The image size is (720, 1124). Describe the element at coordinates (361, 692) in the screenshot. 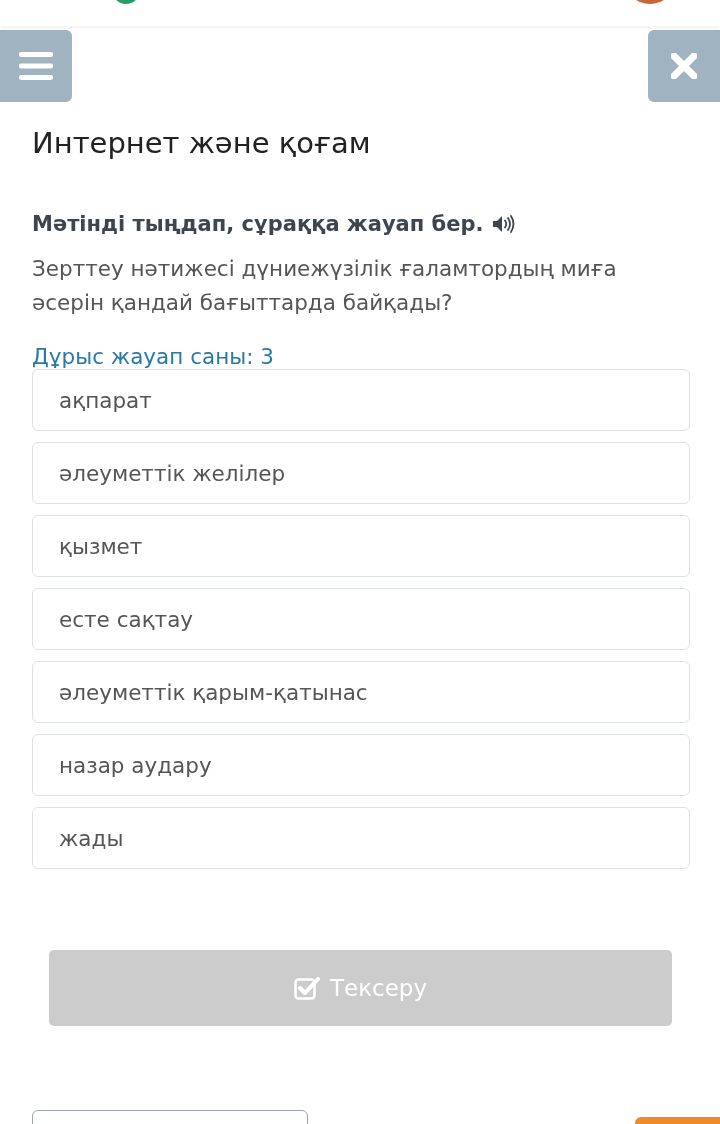

I see `answer-option: әлеуметтік қарым-қатынас` at that location.